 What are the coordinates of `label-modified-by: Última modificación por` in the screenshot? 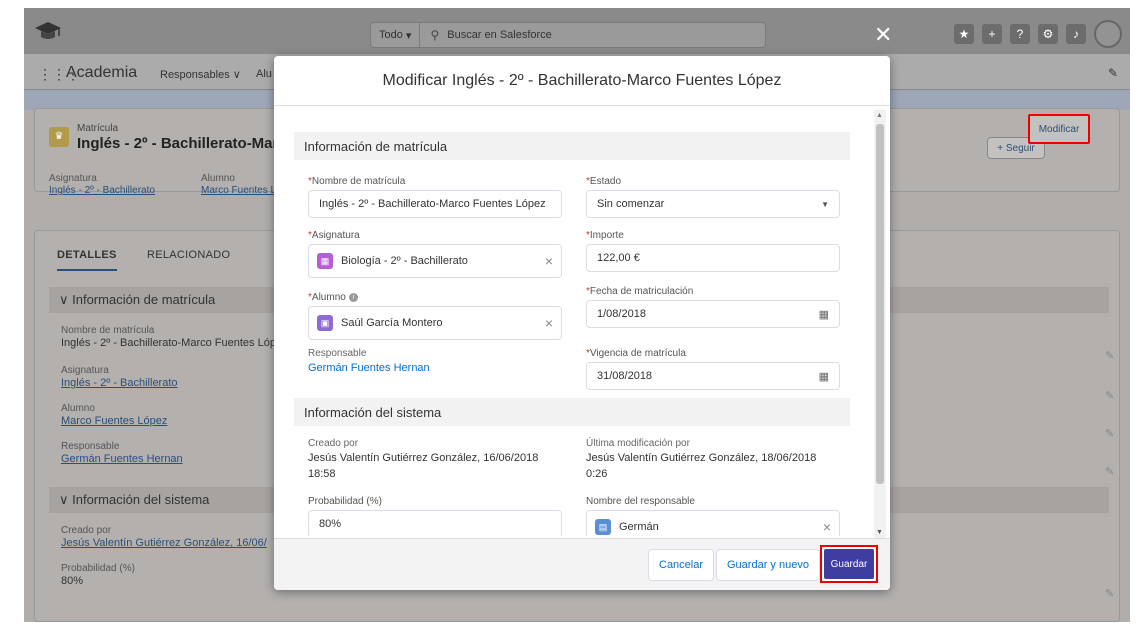 It's located at (638, 443).